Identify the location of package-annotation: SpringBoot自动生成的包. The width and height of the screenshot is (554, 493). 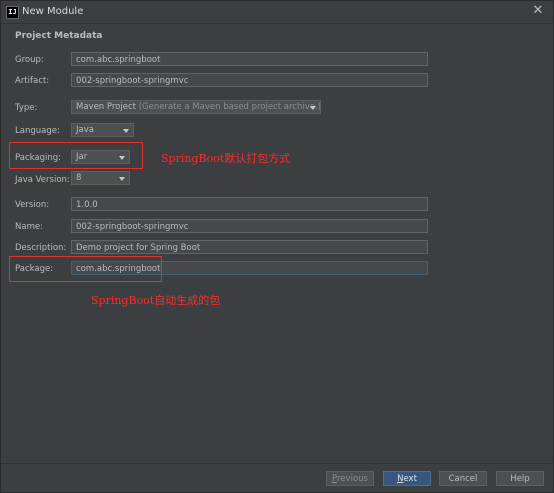
(156, 300).